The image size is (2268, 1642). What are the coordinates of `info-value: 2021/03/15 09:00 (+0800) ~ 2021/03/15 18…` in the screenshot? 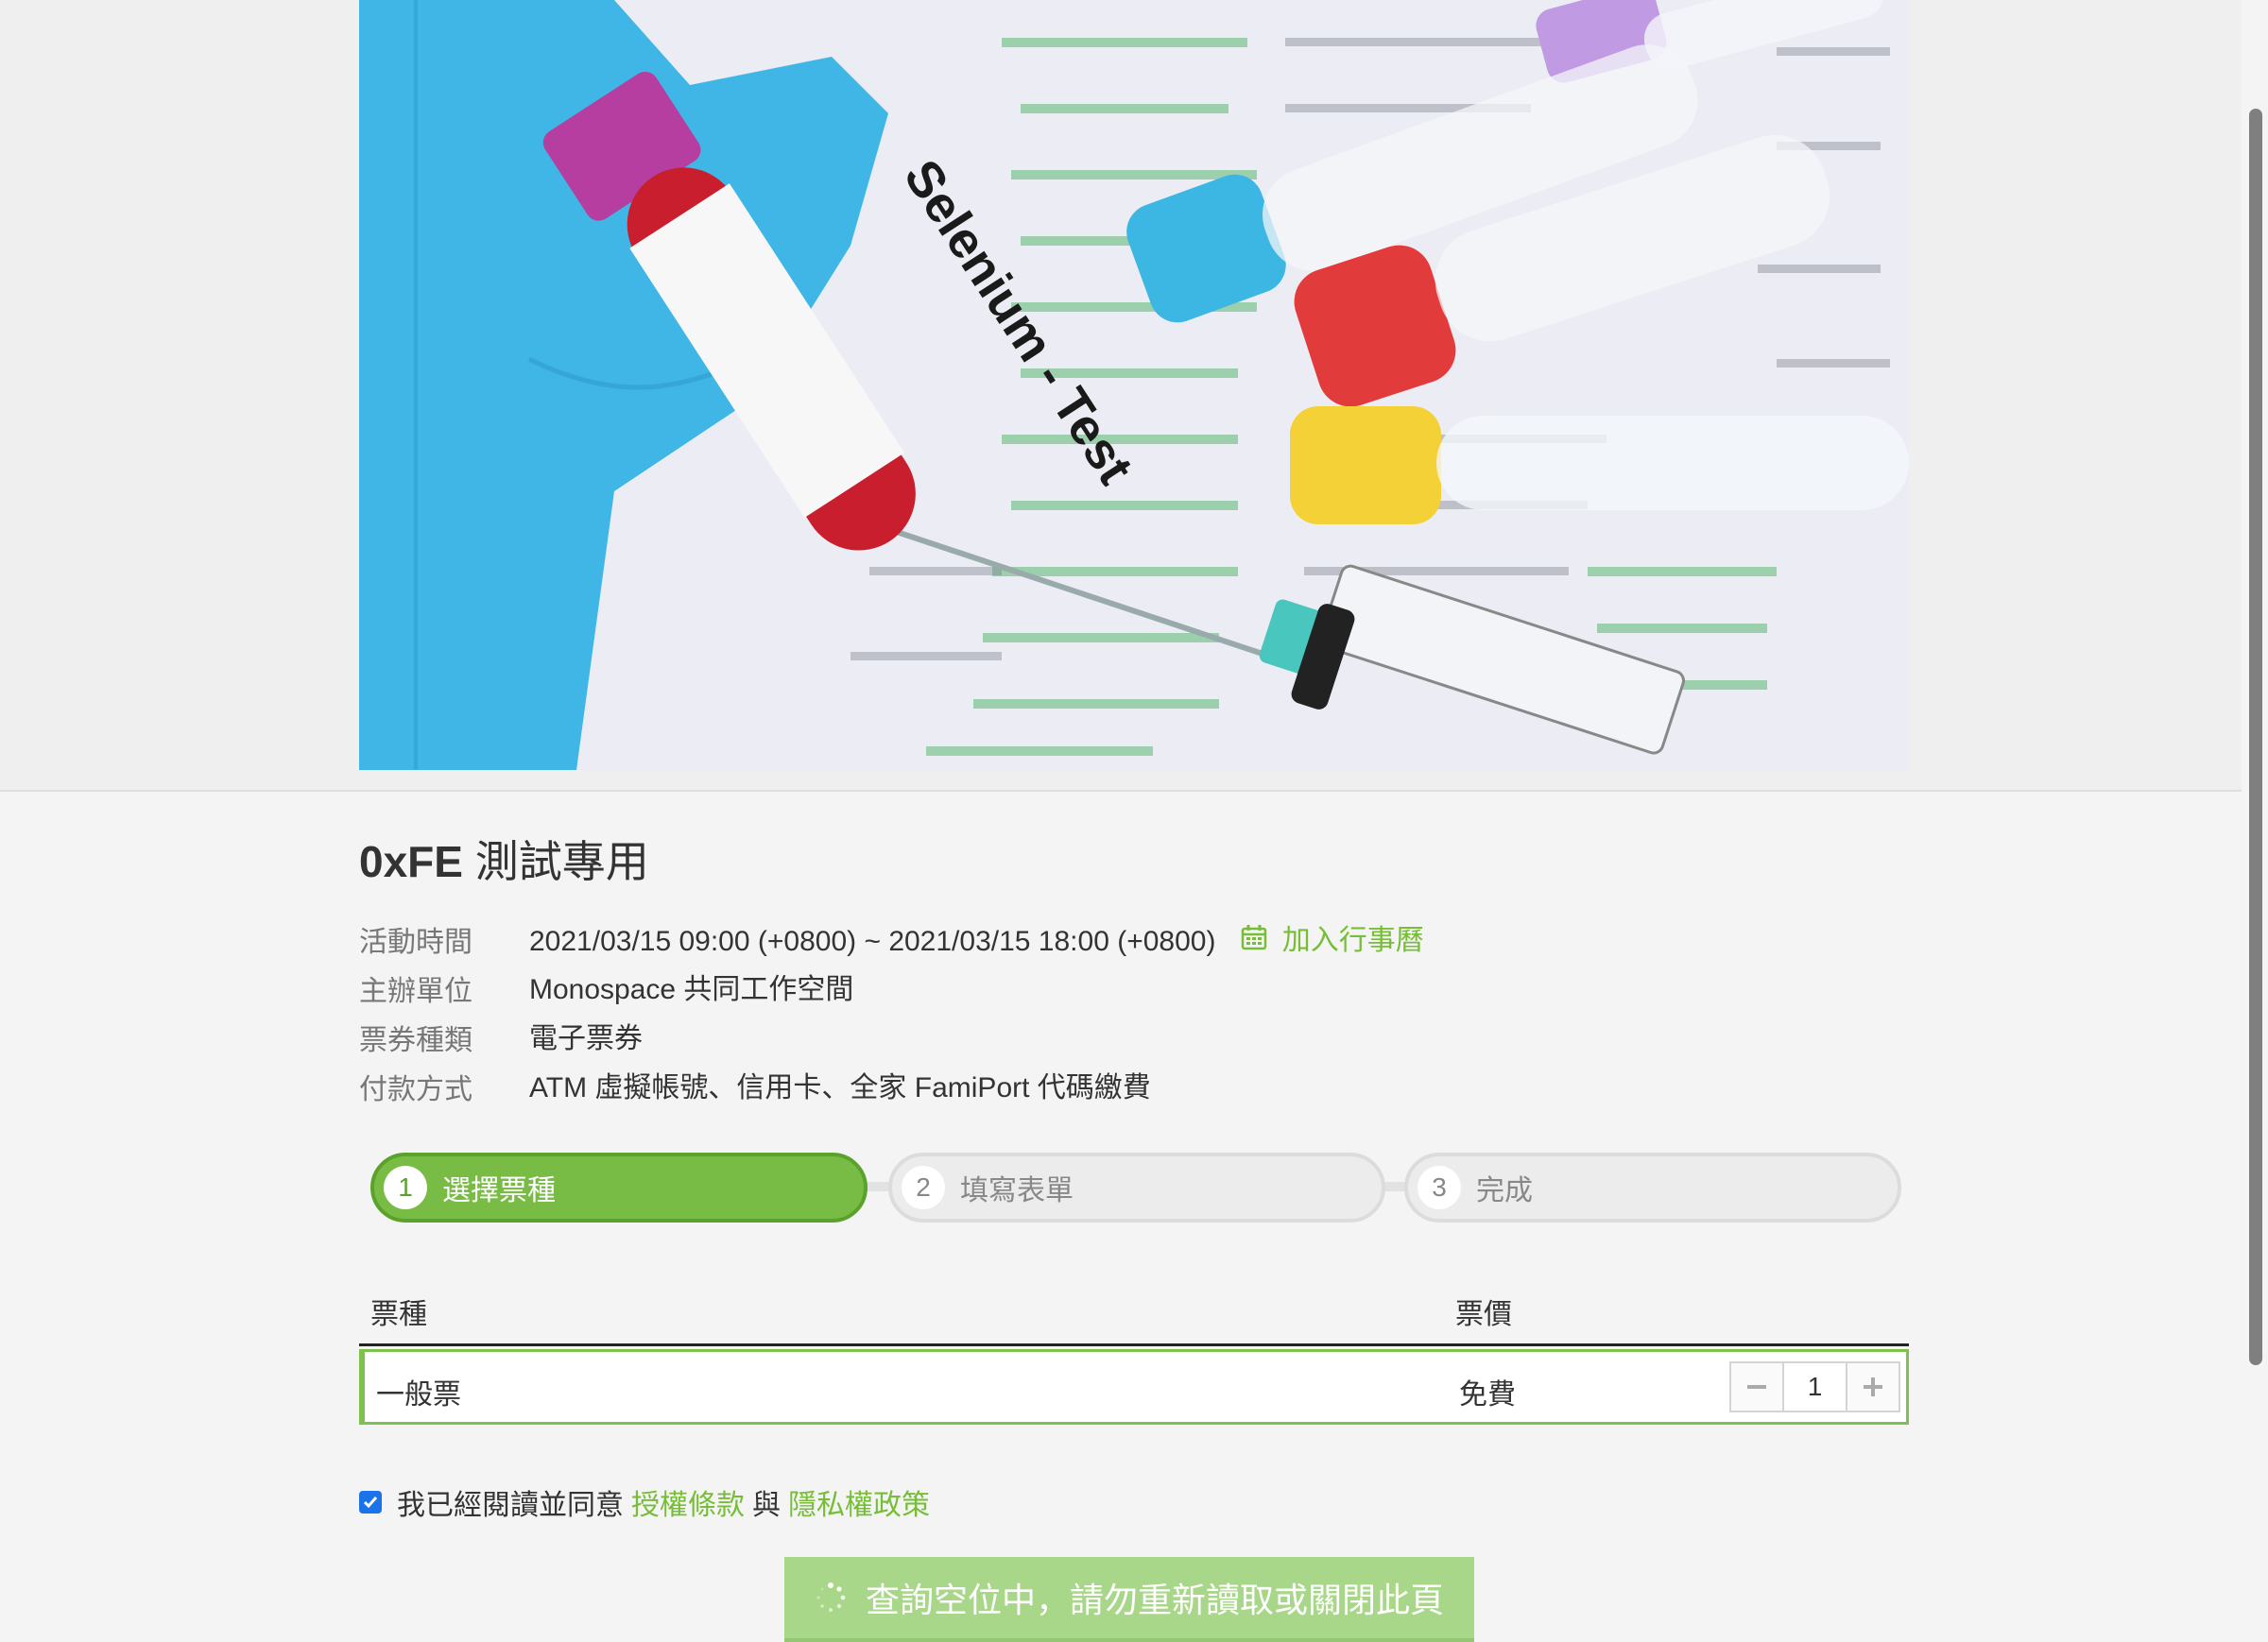 It's located at (976, 937).